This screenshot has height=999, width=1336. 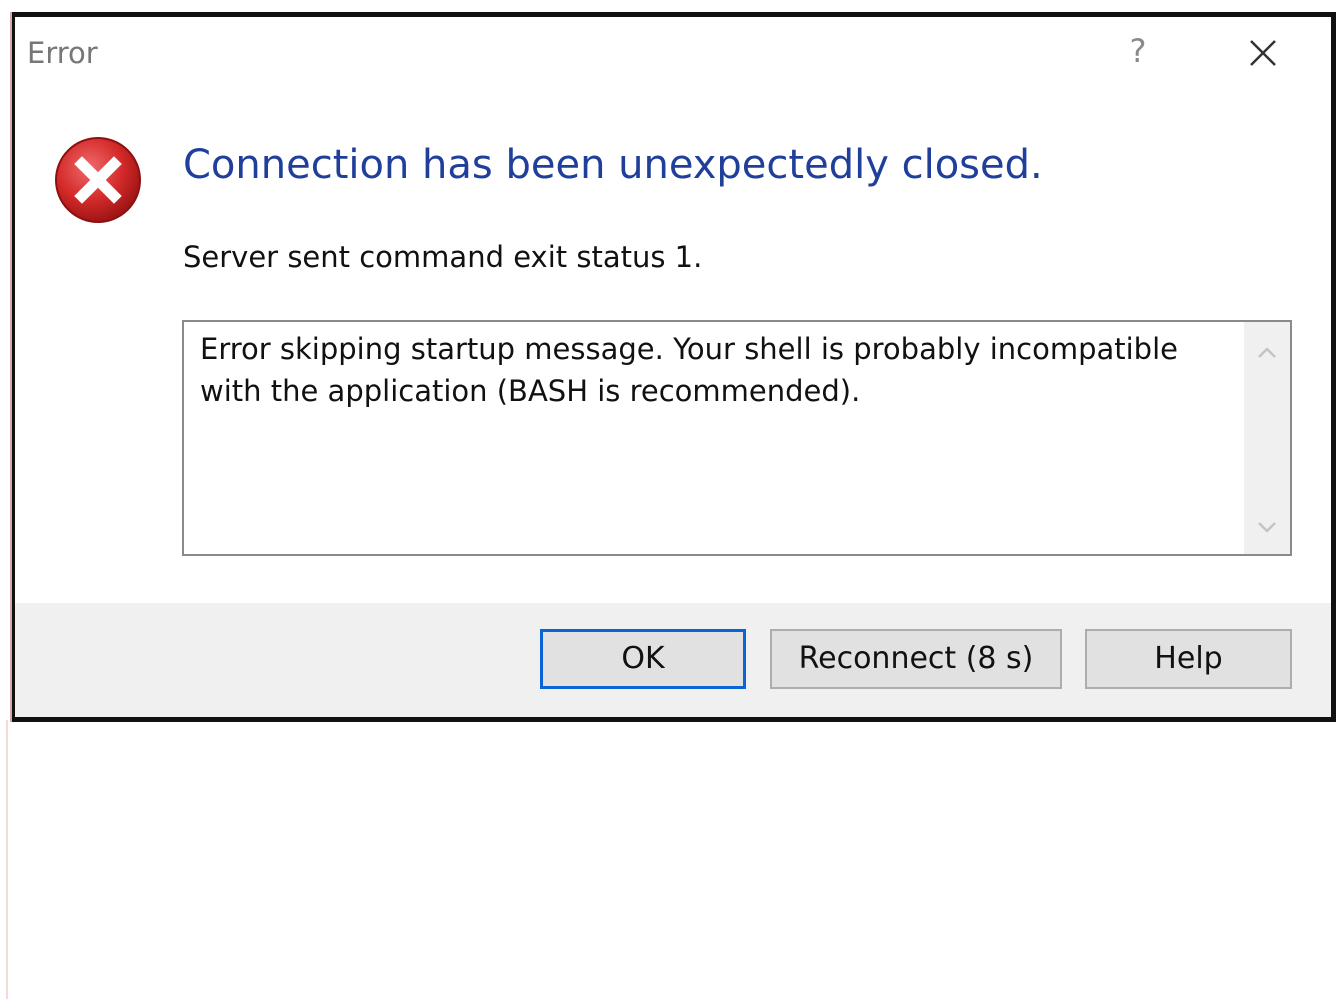 What do you see at coordinates (643, 659) in the screenshot?
I see `ok-button: OK` at bounding box center [643, 659].